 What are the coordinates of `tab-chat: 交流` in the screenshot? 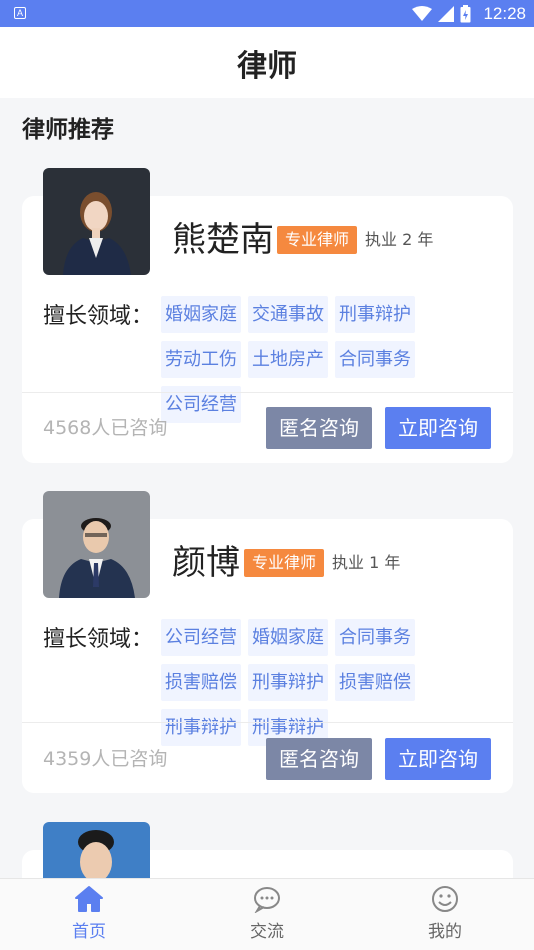 It's located at (267, 914).